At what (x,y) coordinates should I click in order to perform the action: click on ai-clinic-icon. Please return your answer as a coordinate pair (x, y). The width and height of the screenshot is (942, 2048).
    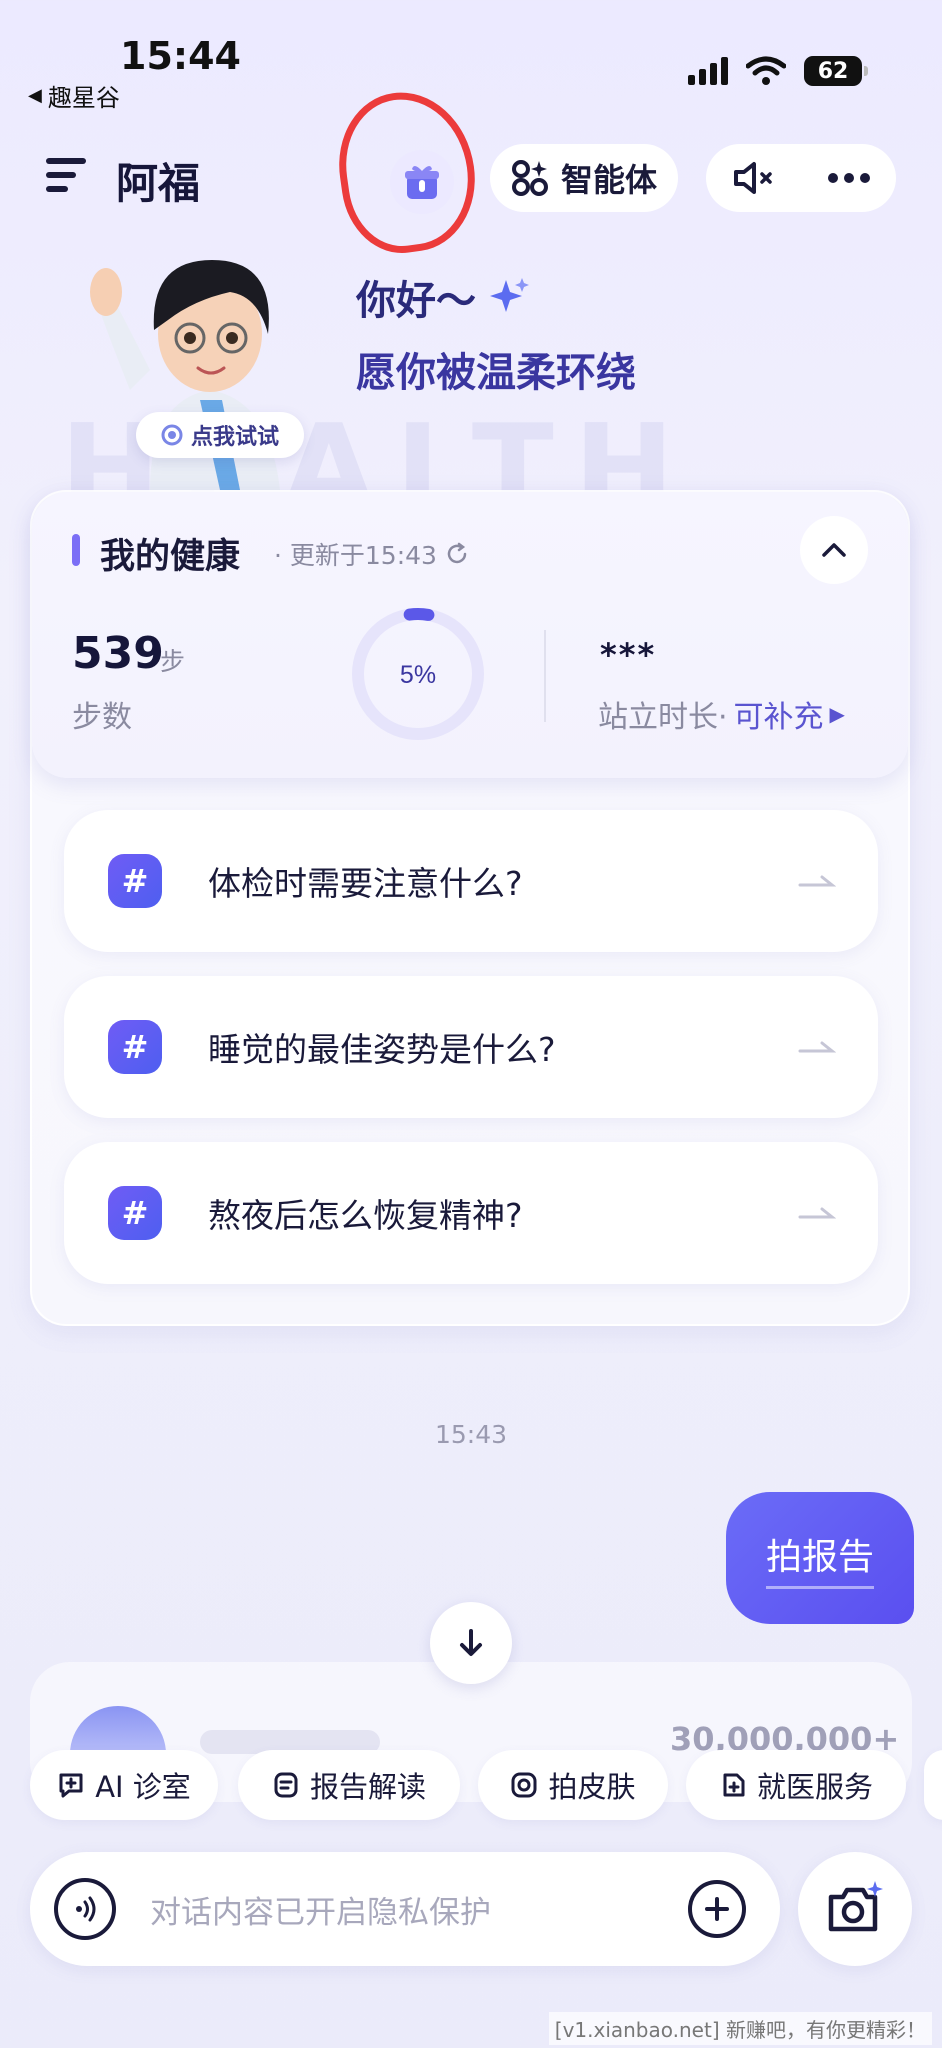
    Looking at the image, I should click on (71, 1785).